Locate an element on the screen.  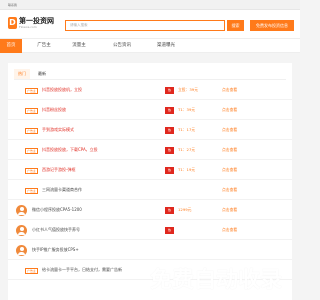
item-title: 手到游戏实际模式 is located at coordinates (58, 130).